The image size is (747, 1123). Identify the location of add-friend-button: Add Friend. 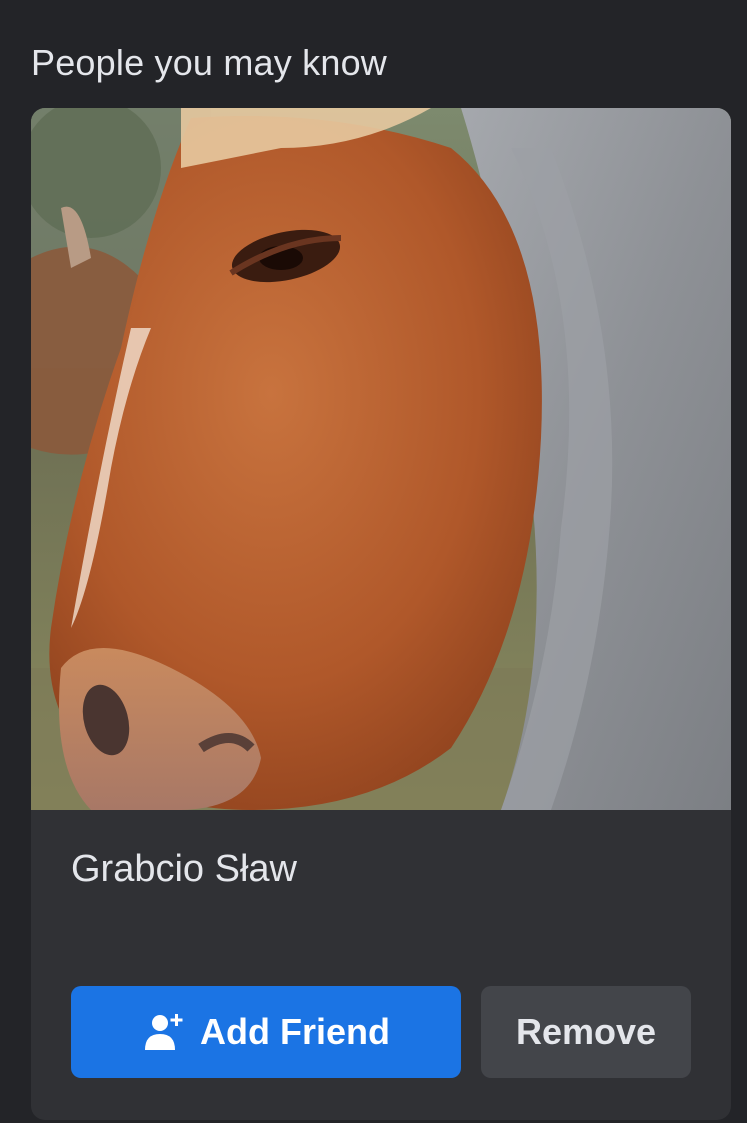
(266, 1032).